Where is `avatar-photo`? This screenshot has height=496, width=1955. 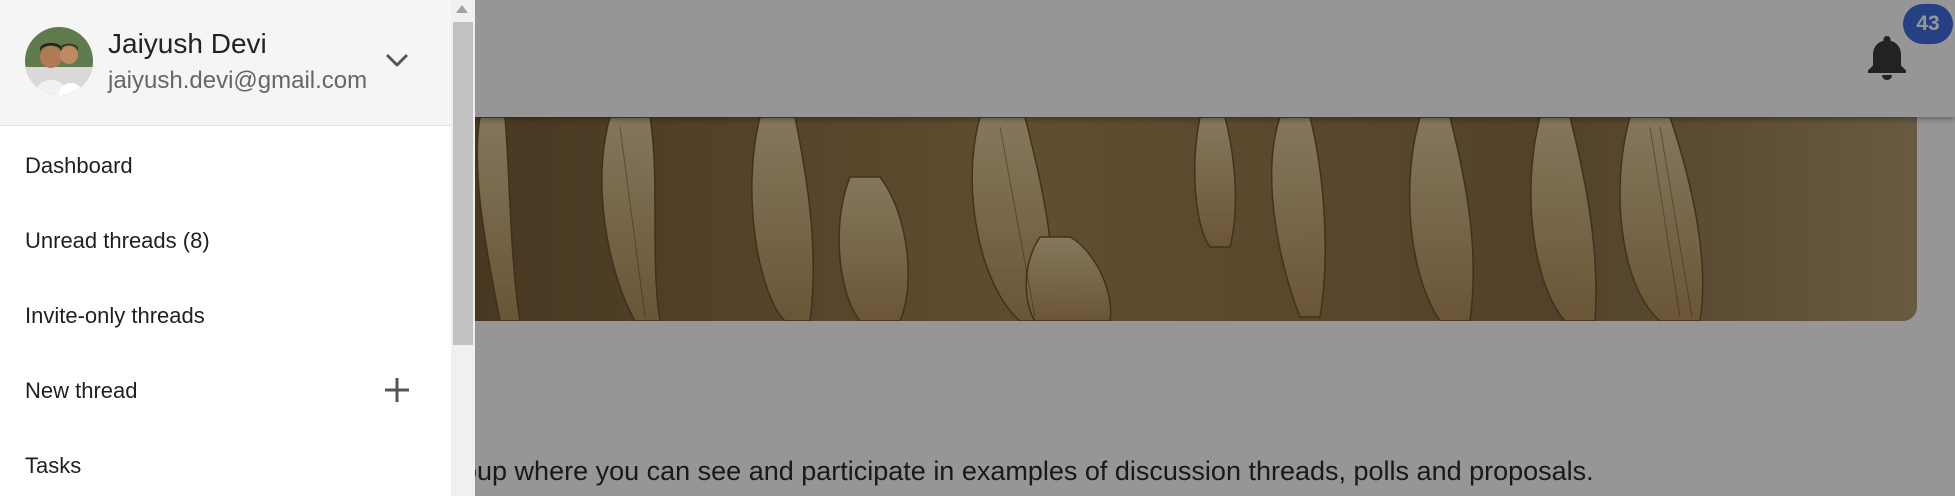
avatar-photo is located at coordinates (59, 61).